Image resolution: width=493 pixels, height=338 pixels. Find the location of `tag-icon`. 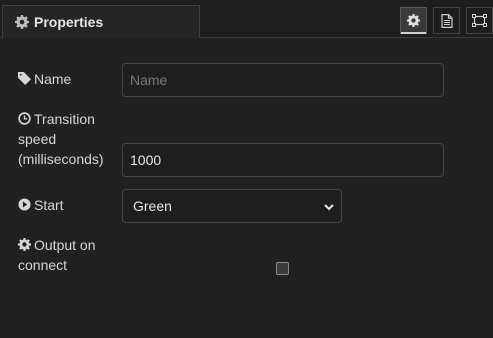

tag-icon is located at coordinates (24, 77).